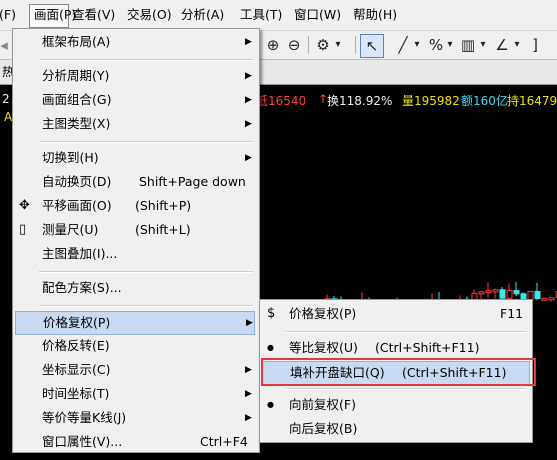 This screenshot has width=557, height=460. Describe the element at coordinates (318, 15) in the screenshot. I see `menubar-item-6: 窗口(W)` at that location.